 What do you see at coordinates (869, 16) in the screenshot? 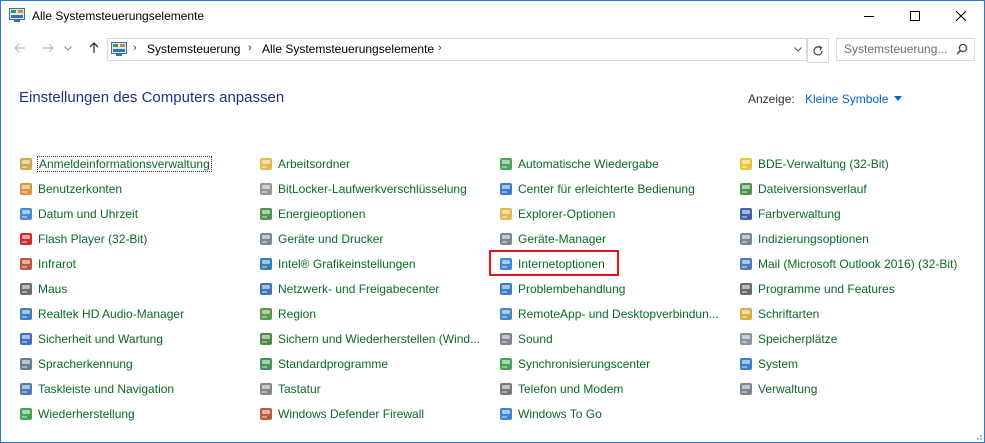
I see `minimize-button` at bounding box center [869, 16].